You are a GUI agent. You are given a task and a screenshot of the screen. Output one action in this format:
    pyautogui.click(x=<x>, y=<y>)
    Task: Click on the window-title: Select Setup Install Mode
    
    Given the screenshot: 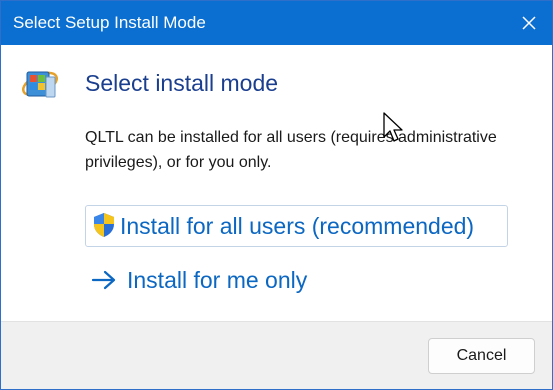 What is the action you would take?
    pyautogui.click(x=109, y=22)
    